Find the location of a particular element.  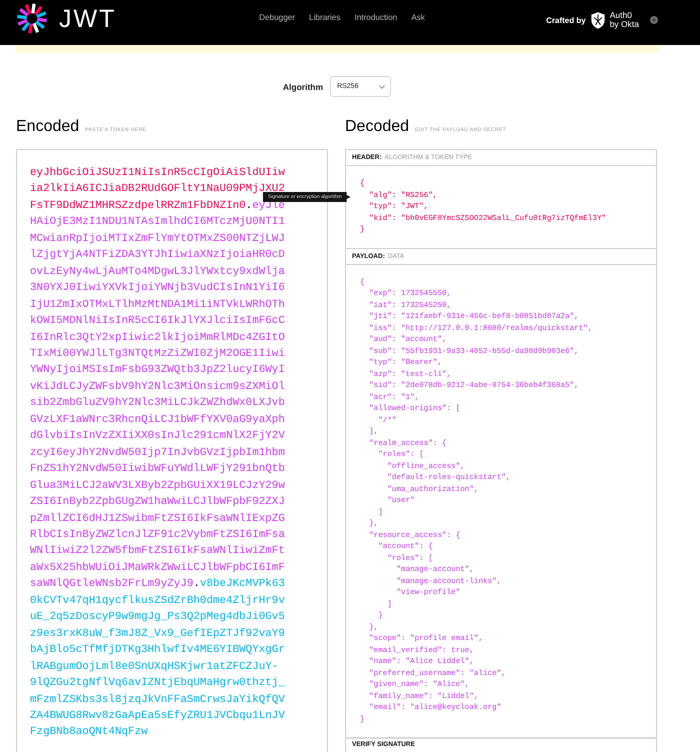

credit-label: Crafted by is located at coordinates (566, 20).